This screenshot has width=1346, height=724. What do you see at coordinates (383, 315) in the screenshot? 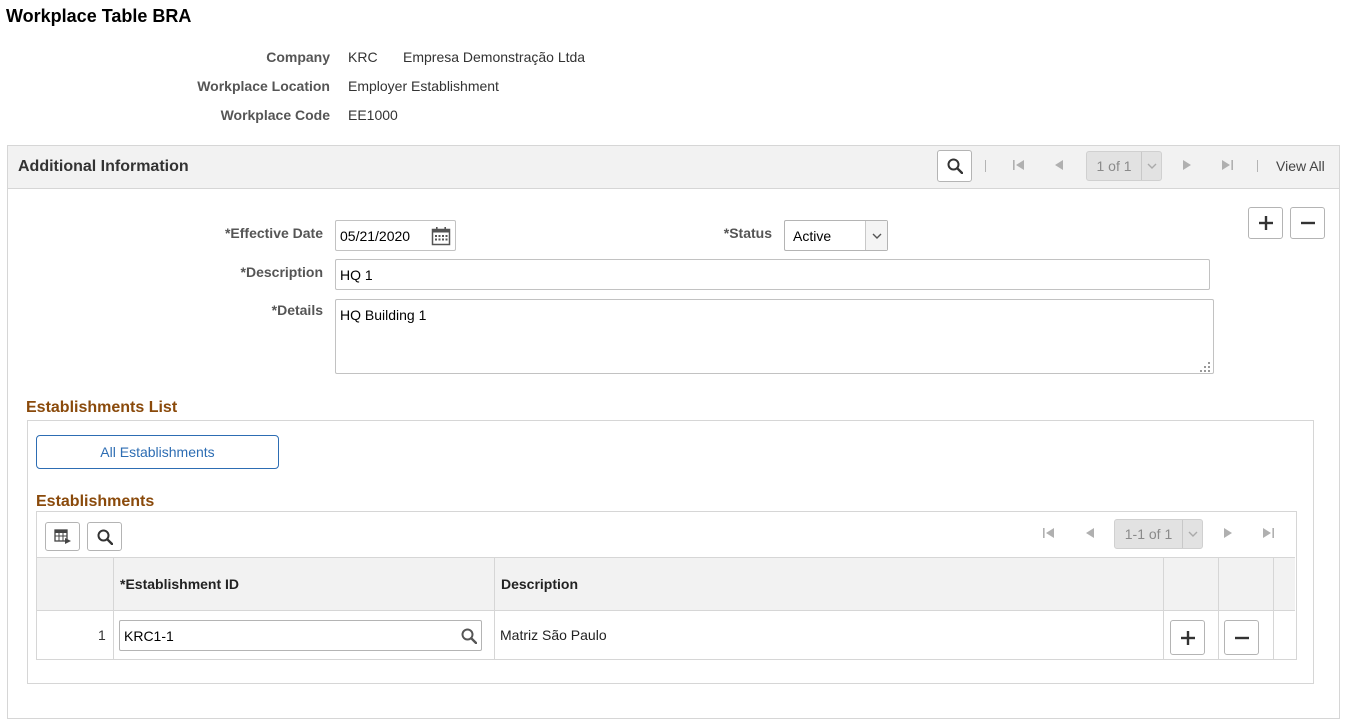
I see `details-value: HQ Building 1` at bounding box center [383, 315].